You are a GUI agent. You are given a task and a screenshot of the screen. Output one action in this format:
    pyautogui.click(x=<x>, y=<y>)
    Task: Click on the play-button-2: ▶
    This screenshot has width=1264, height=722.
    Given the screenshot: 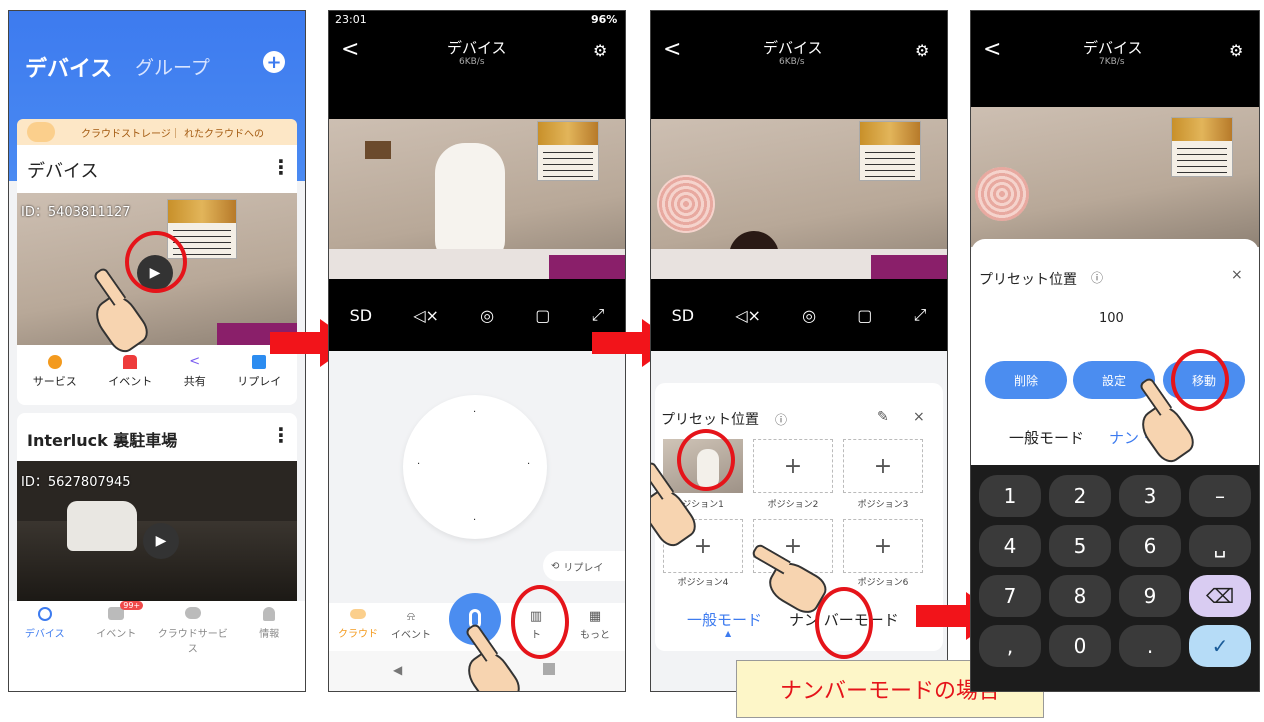 What is the action you would take?
    pyautogui.click(x=161, y=541)
    